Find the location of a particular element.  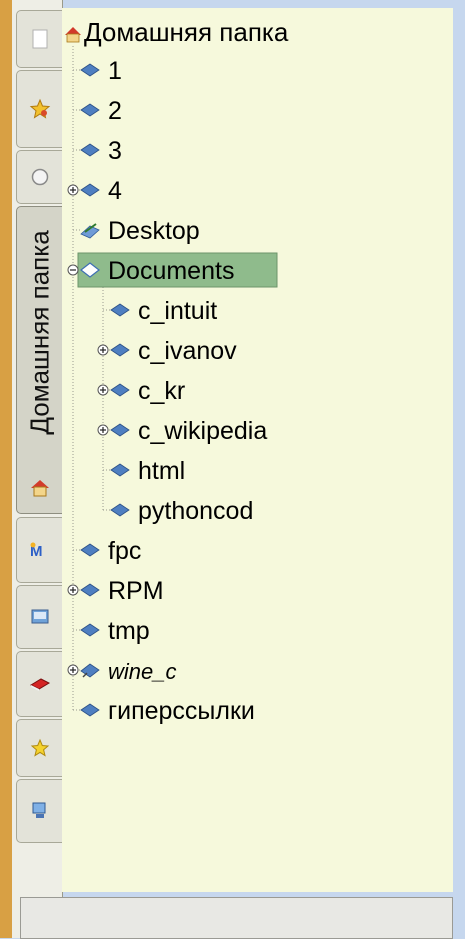

star-icon is located at coordinates (40, 747).